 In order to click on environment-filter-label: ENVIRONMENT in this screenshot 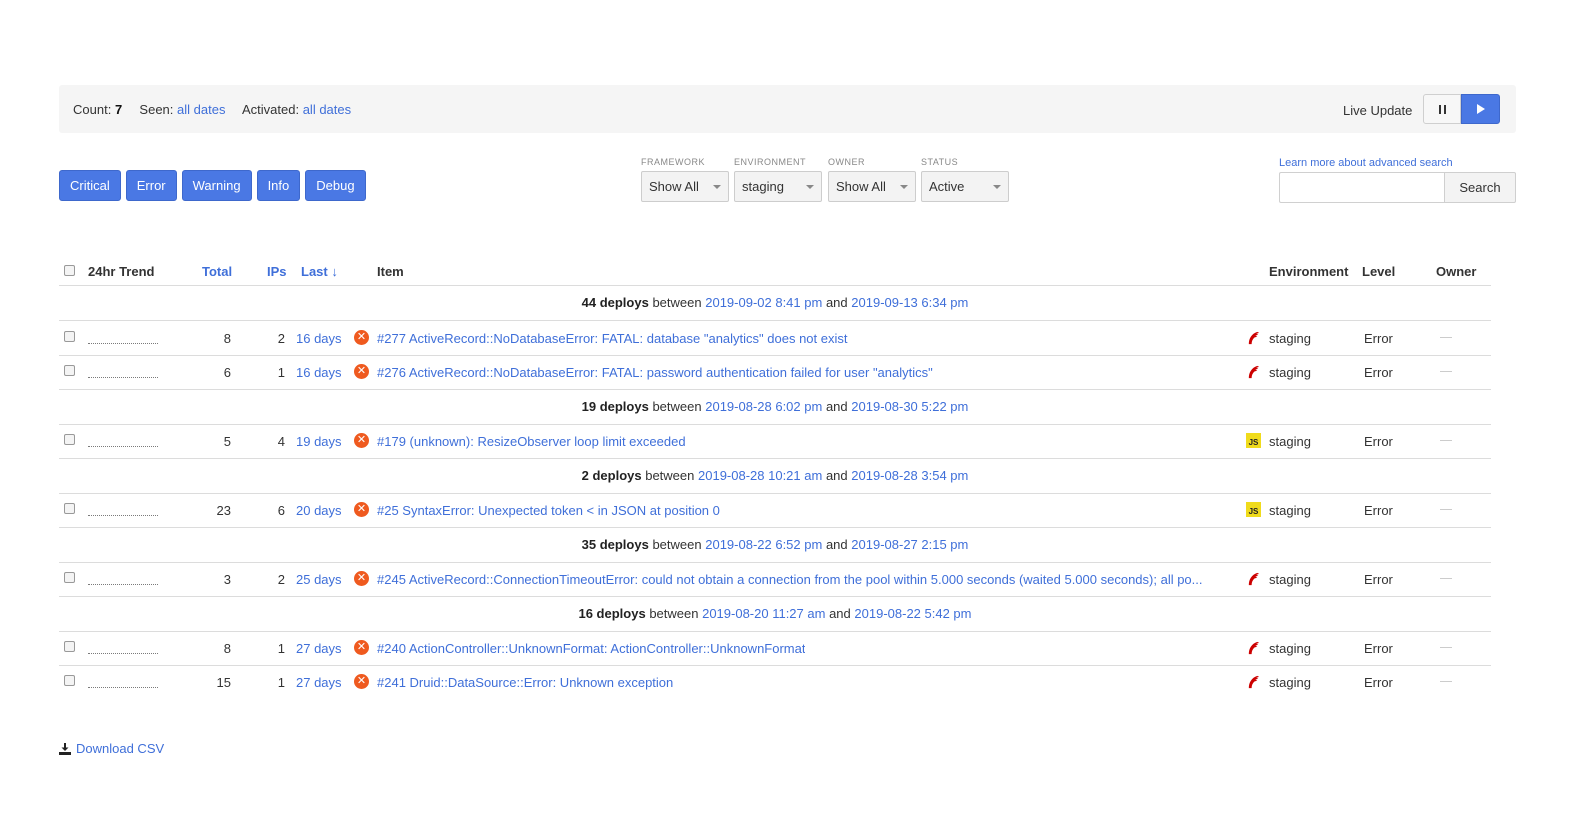, I will do `click(770, 162)`.